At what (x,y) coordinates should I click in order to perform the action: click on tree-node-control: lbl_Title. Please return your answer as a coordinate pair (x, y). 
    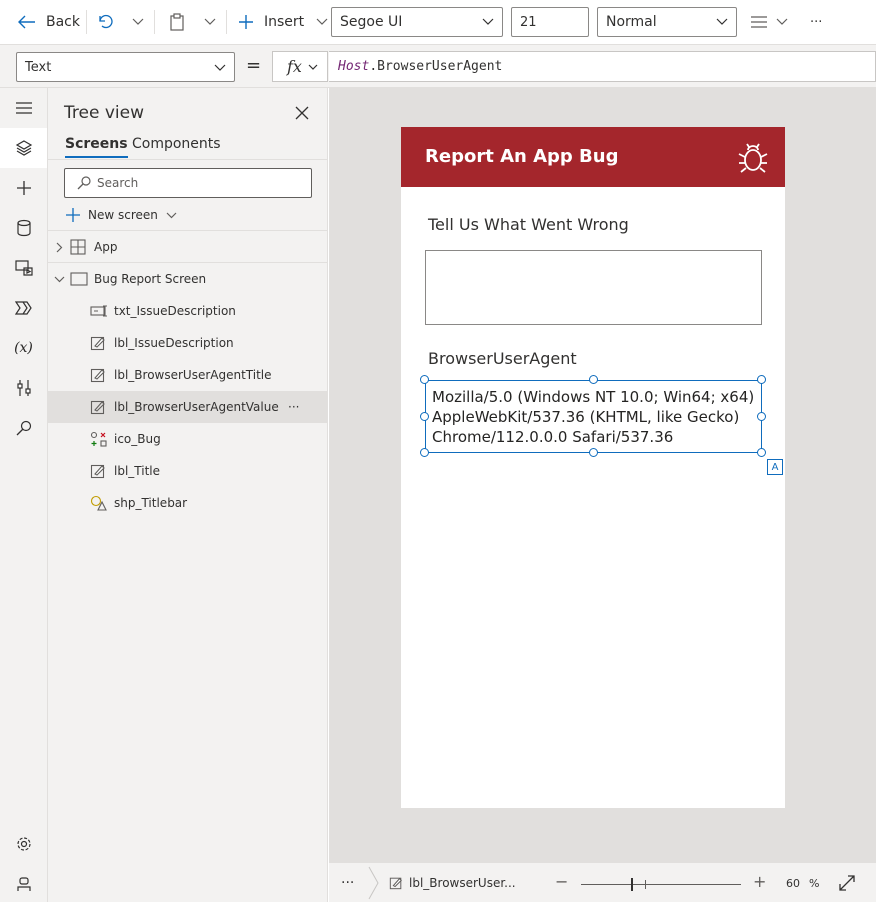
    Looking at the image, I should click on (188, 471).